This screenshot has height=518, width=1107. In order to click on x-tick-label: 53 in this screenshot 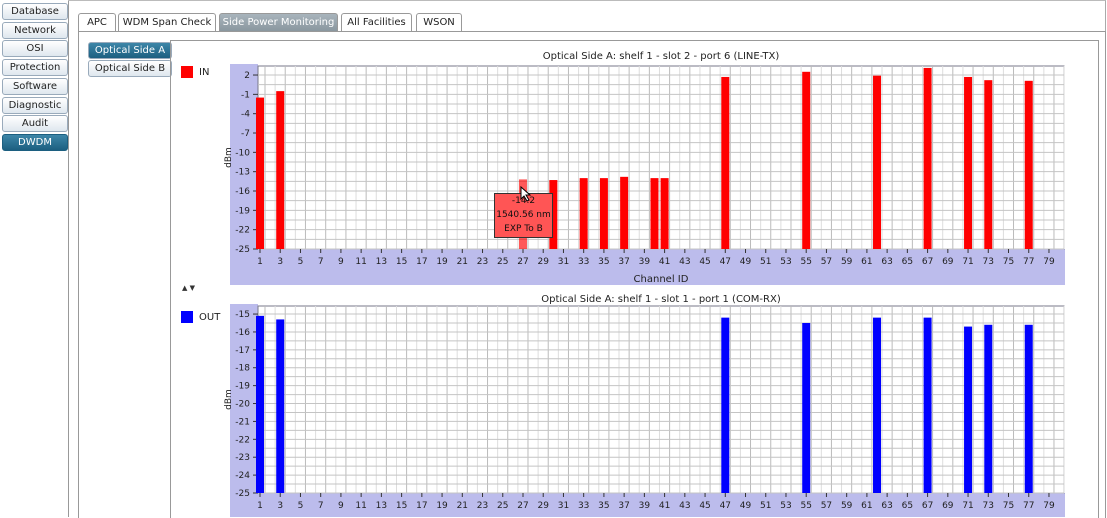, I will do `click(785, 506)`.